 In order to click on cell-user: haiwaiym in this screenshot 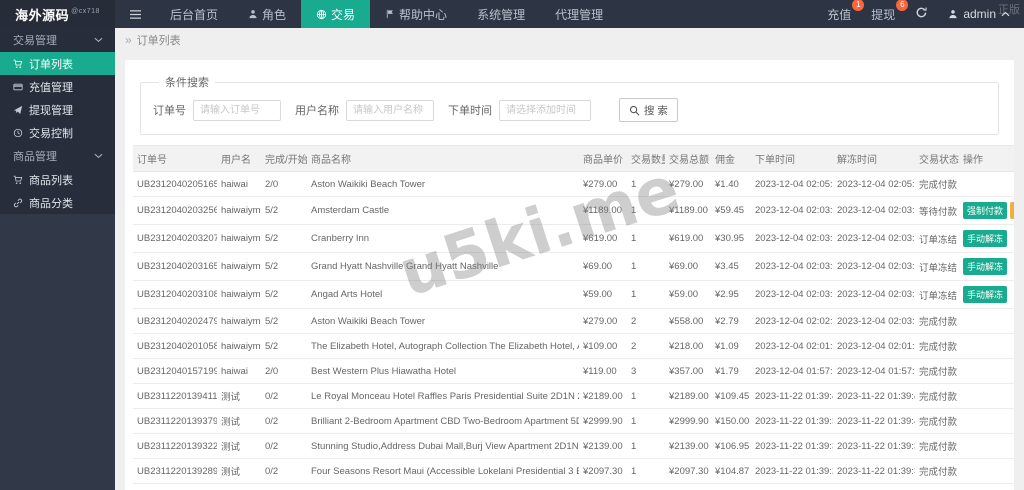, I will do `click(239, 346)`.